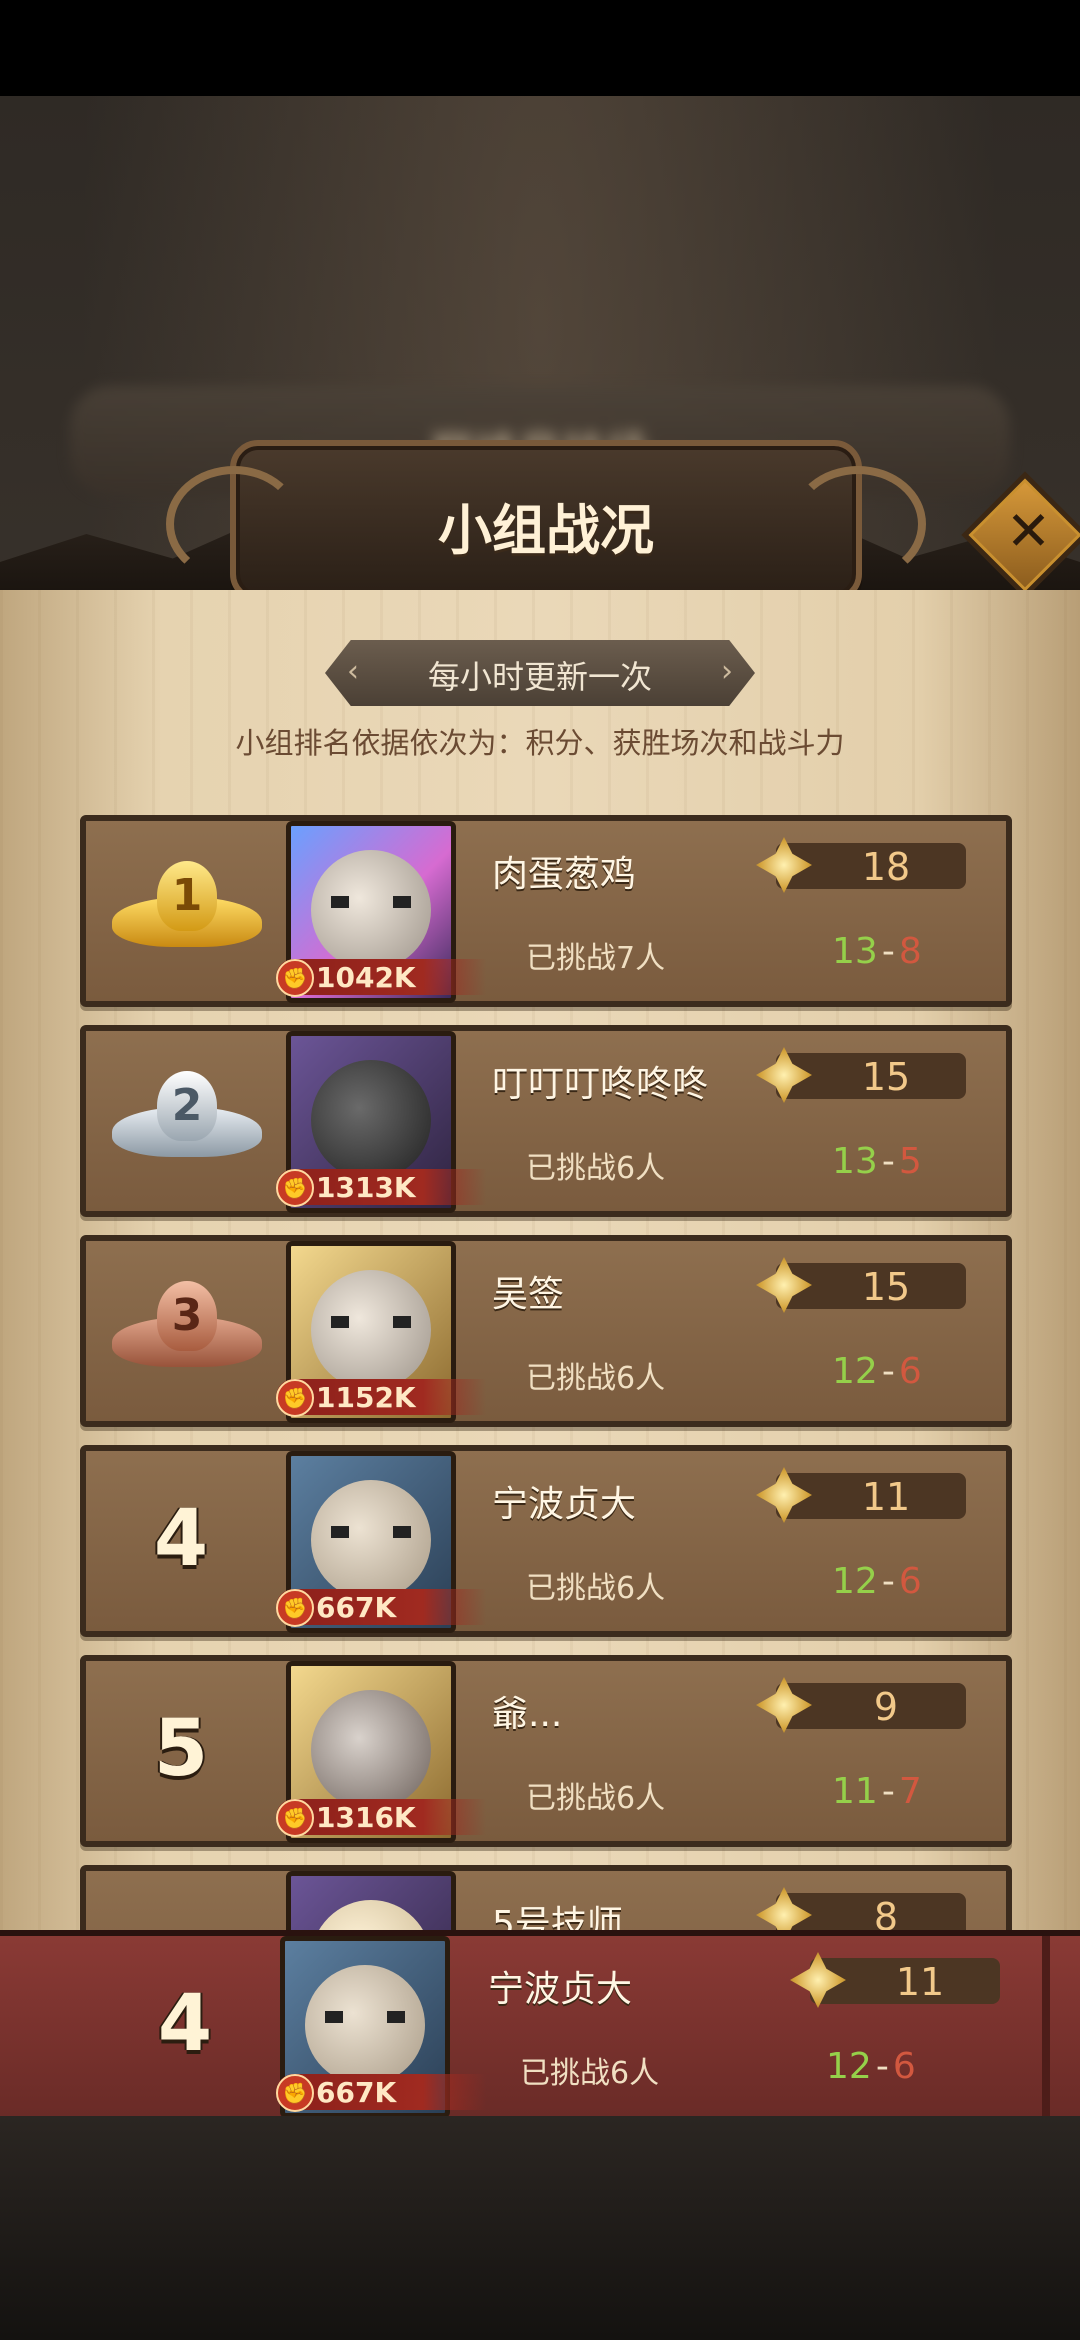 The width and height of the screenshot is (1080, 2340). What do you see at coordinates (861, 1705) in the screenshot?
I see `score-box: 9` at bounding box center [861, 1705].